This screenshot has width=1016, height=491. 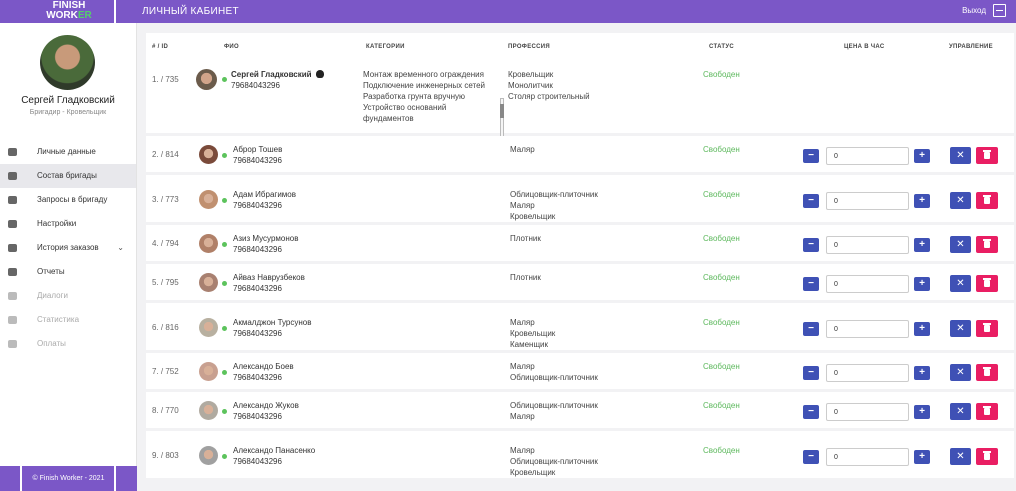 What do you see at coordinates (554, 372) in the screenshot?
I see `profession-list: Маляр Облицовщик-плиточник` at bounding box center [554, 372].